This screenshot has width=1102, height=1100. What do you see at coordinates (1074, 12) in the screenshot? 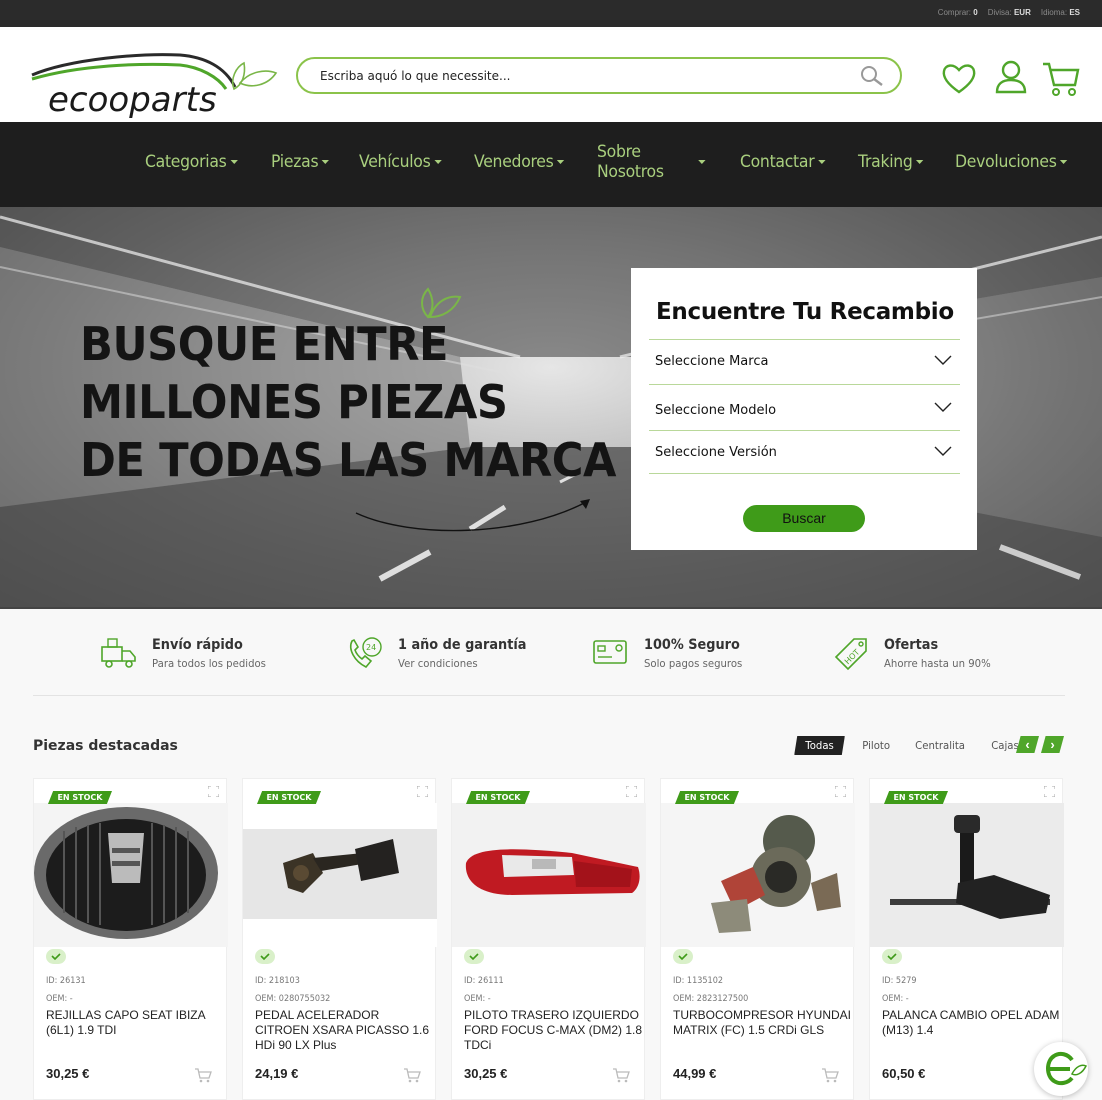
I see `idioma-value: ES` at bounding box center [1074, 12].